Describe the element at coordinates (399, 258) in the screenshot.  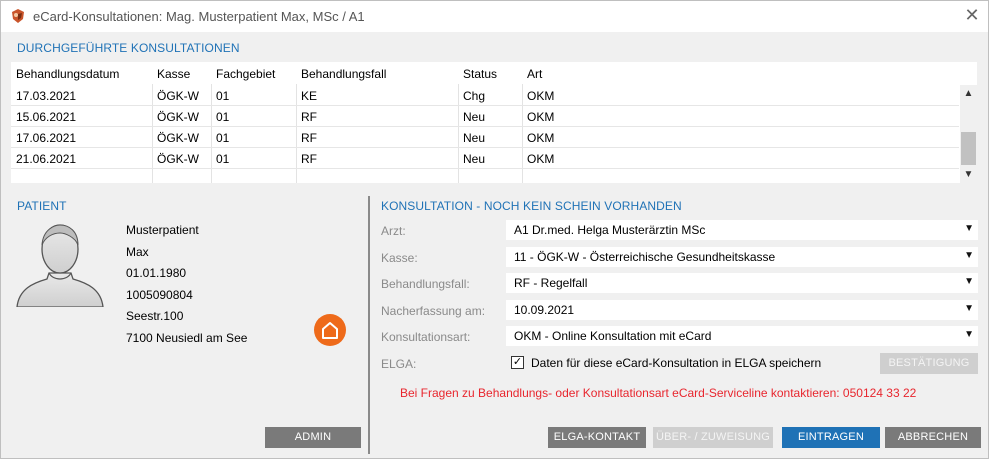
I see `kasse-label: Kasse:` at that location.